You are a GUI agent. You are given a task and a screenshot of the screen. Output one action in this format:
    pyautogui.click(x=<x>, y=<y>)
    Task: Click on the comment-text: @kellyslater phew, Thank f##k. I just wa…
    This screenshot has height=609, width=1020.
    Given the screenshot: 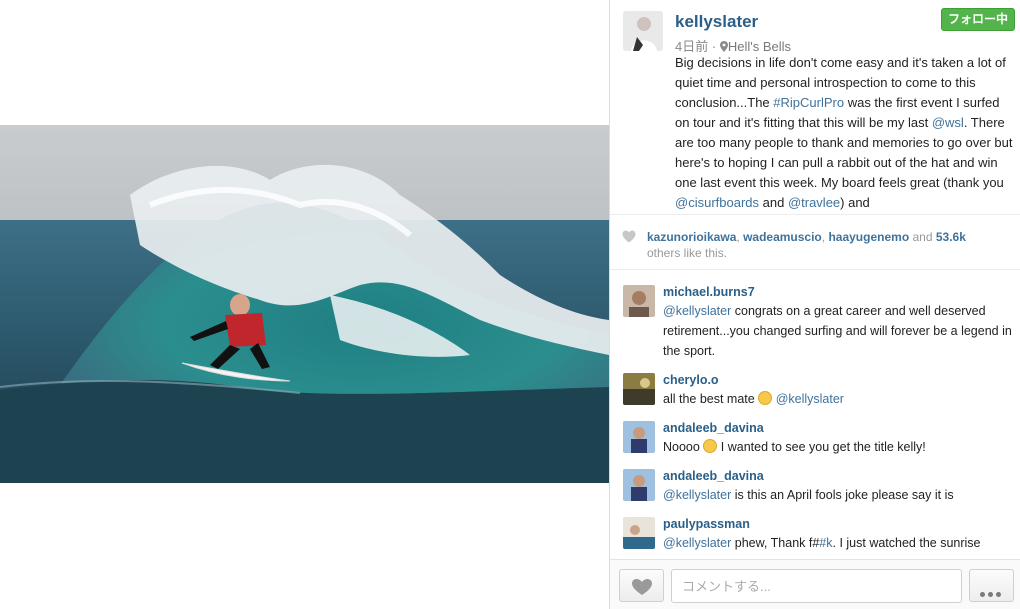 What is the action you would take?
    pyautogui.click(x=839, y=543)
    